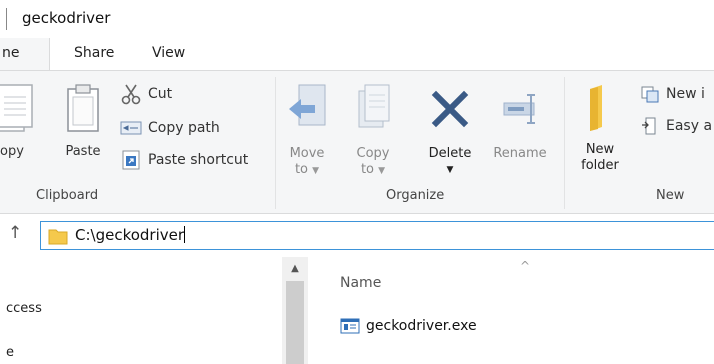 Image resolution: width=714 pixels, height=364 pixels. What do you see at coordinates (160, 94) in the screenshot?
I see `cut-label: Cut` at bounding box center [160, 94].